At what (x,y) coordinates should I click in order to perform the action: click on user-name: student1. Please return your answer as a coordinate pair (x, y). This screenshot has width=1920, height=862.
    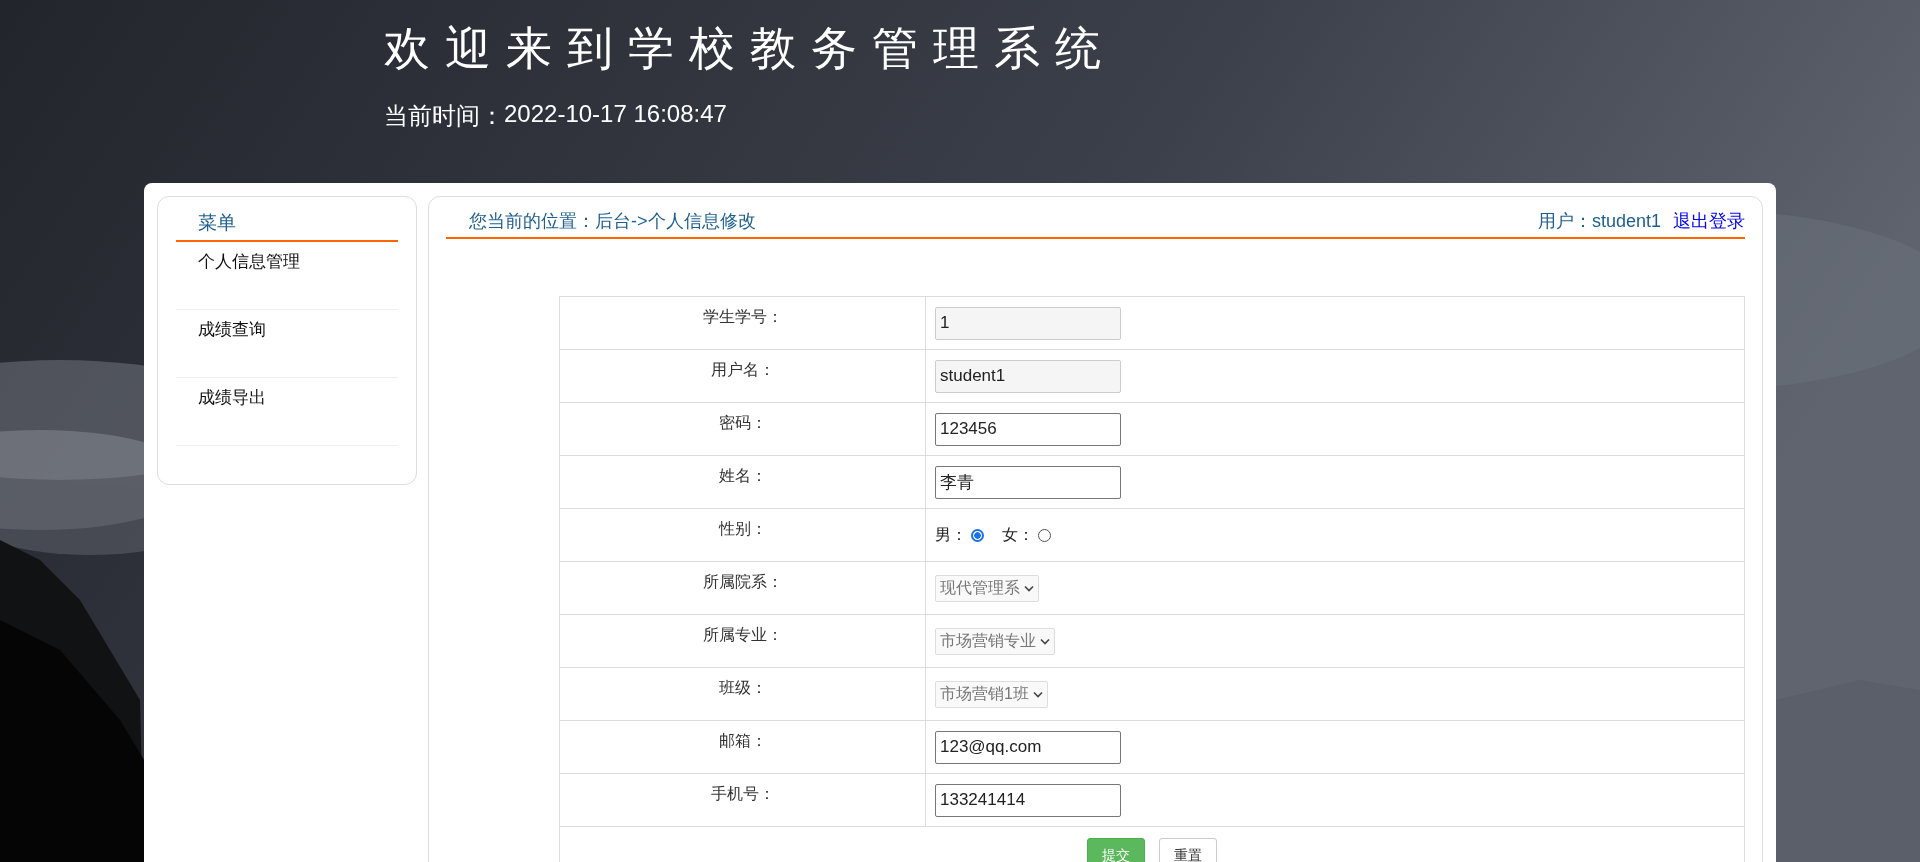
    Looking at the image, I should click on (1626, 221).